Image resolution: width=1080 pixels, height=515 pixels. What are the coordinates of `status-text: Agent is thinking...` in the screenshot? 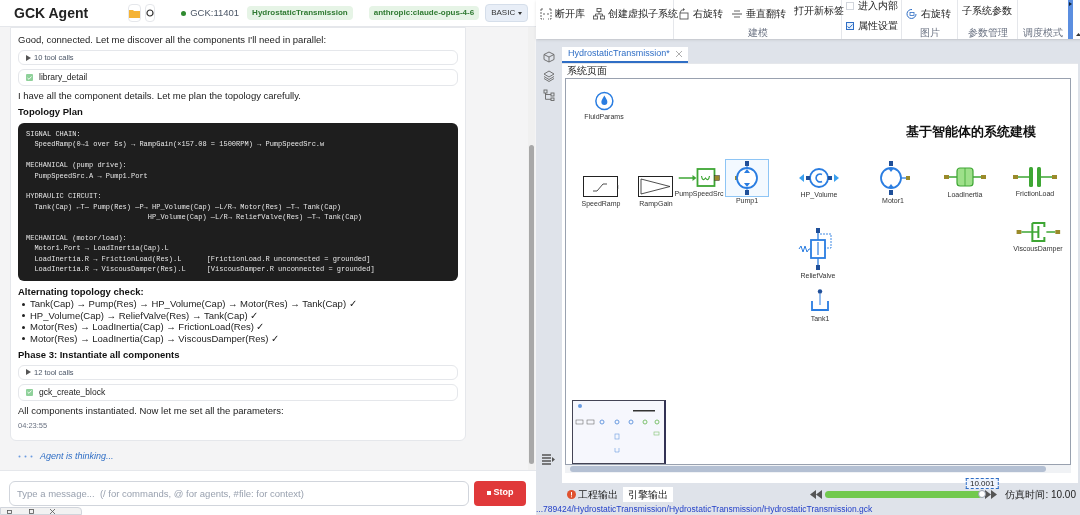 It's located at (77, 456).